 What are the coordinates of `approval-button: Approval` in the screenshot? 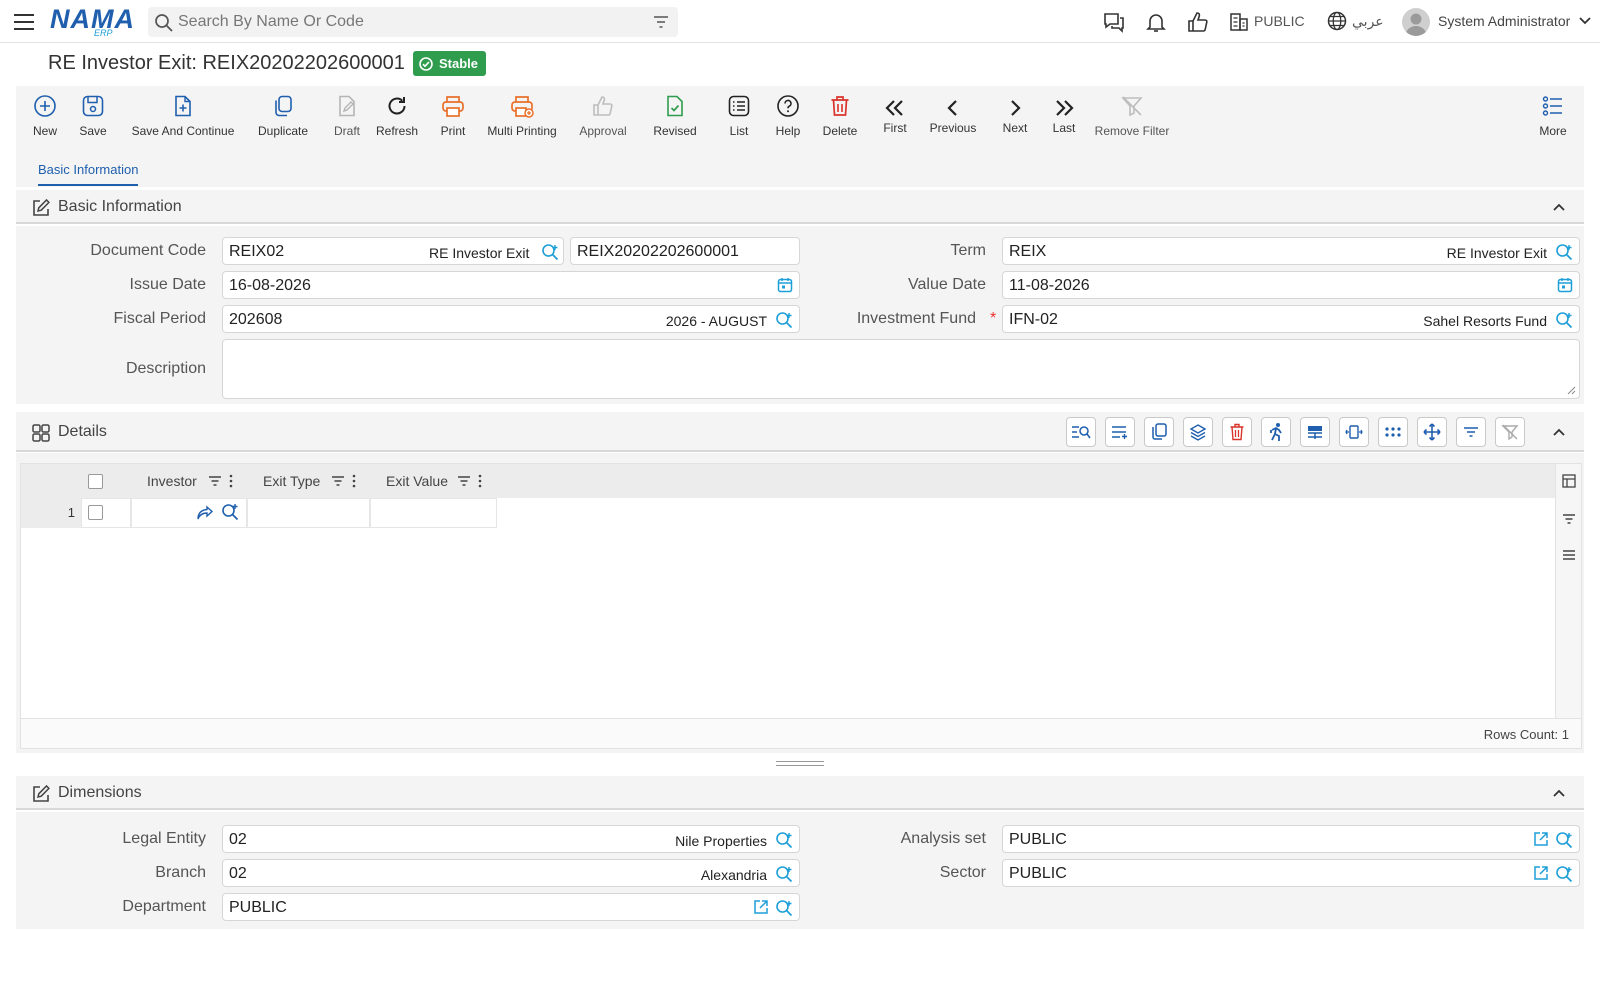 It's located at (603, 120).